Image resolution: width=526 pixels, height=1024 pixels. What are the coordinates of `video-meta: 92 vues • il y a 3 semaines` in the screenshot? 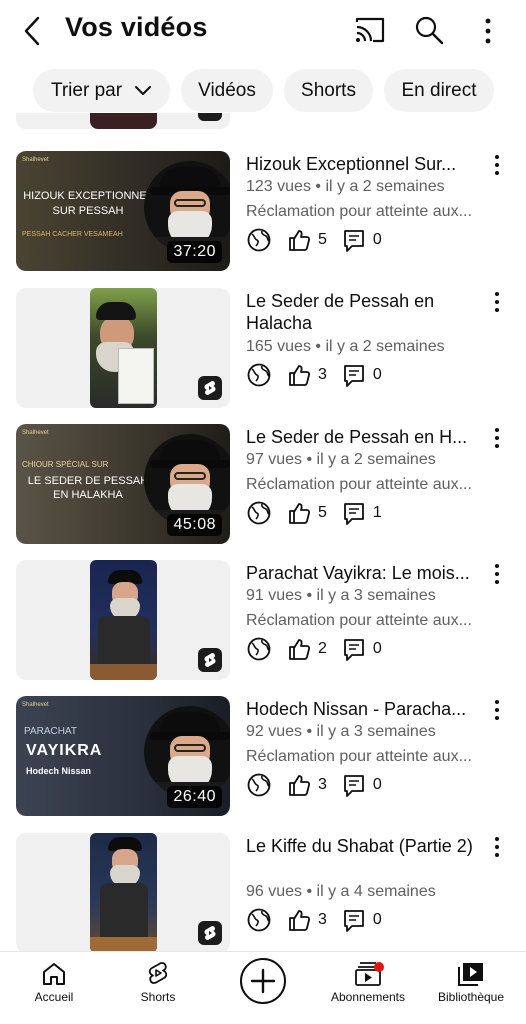 It's located at (341, 731).